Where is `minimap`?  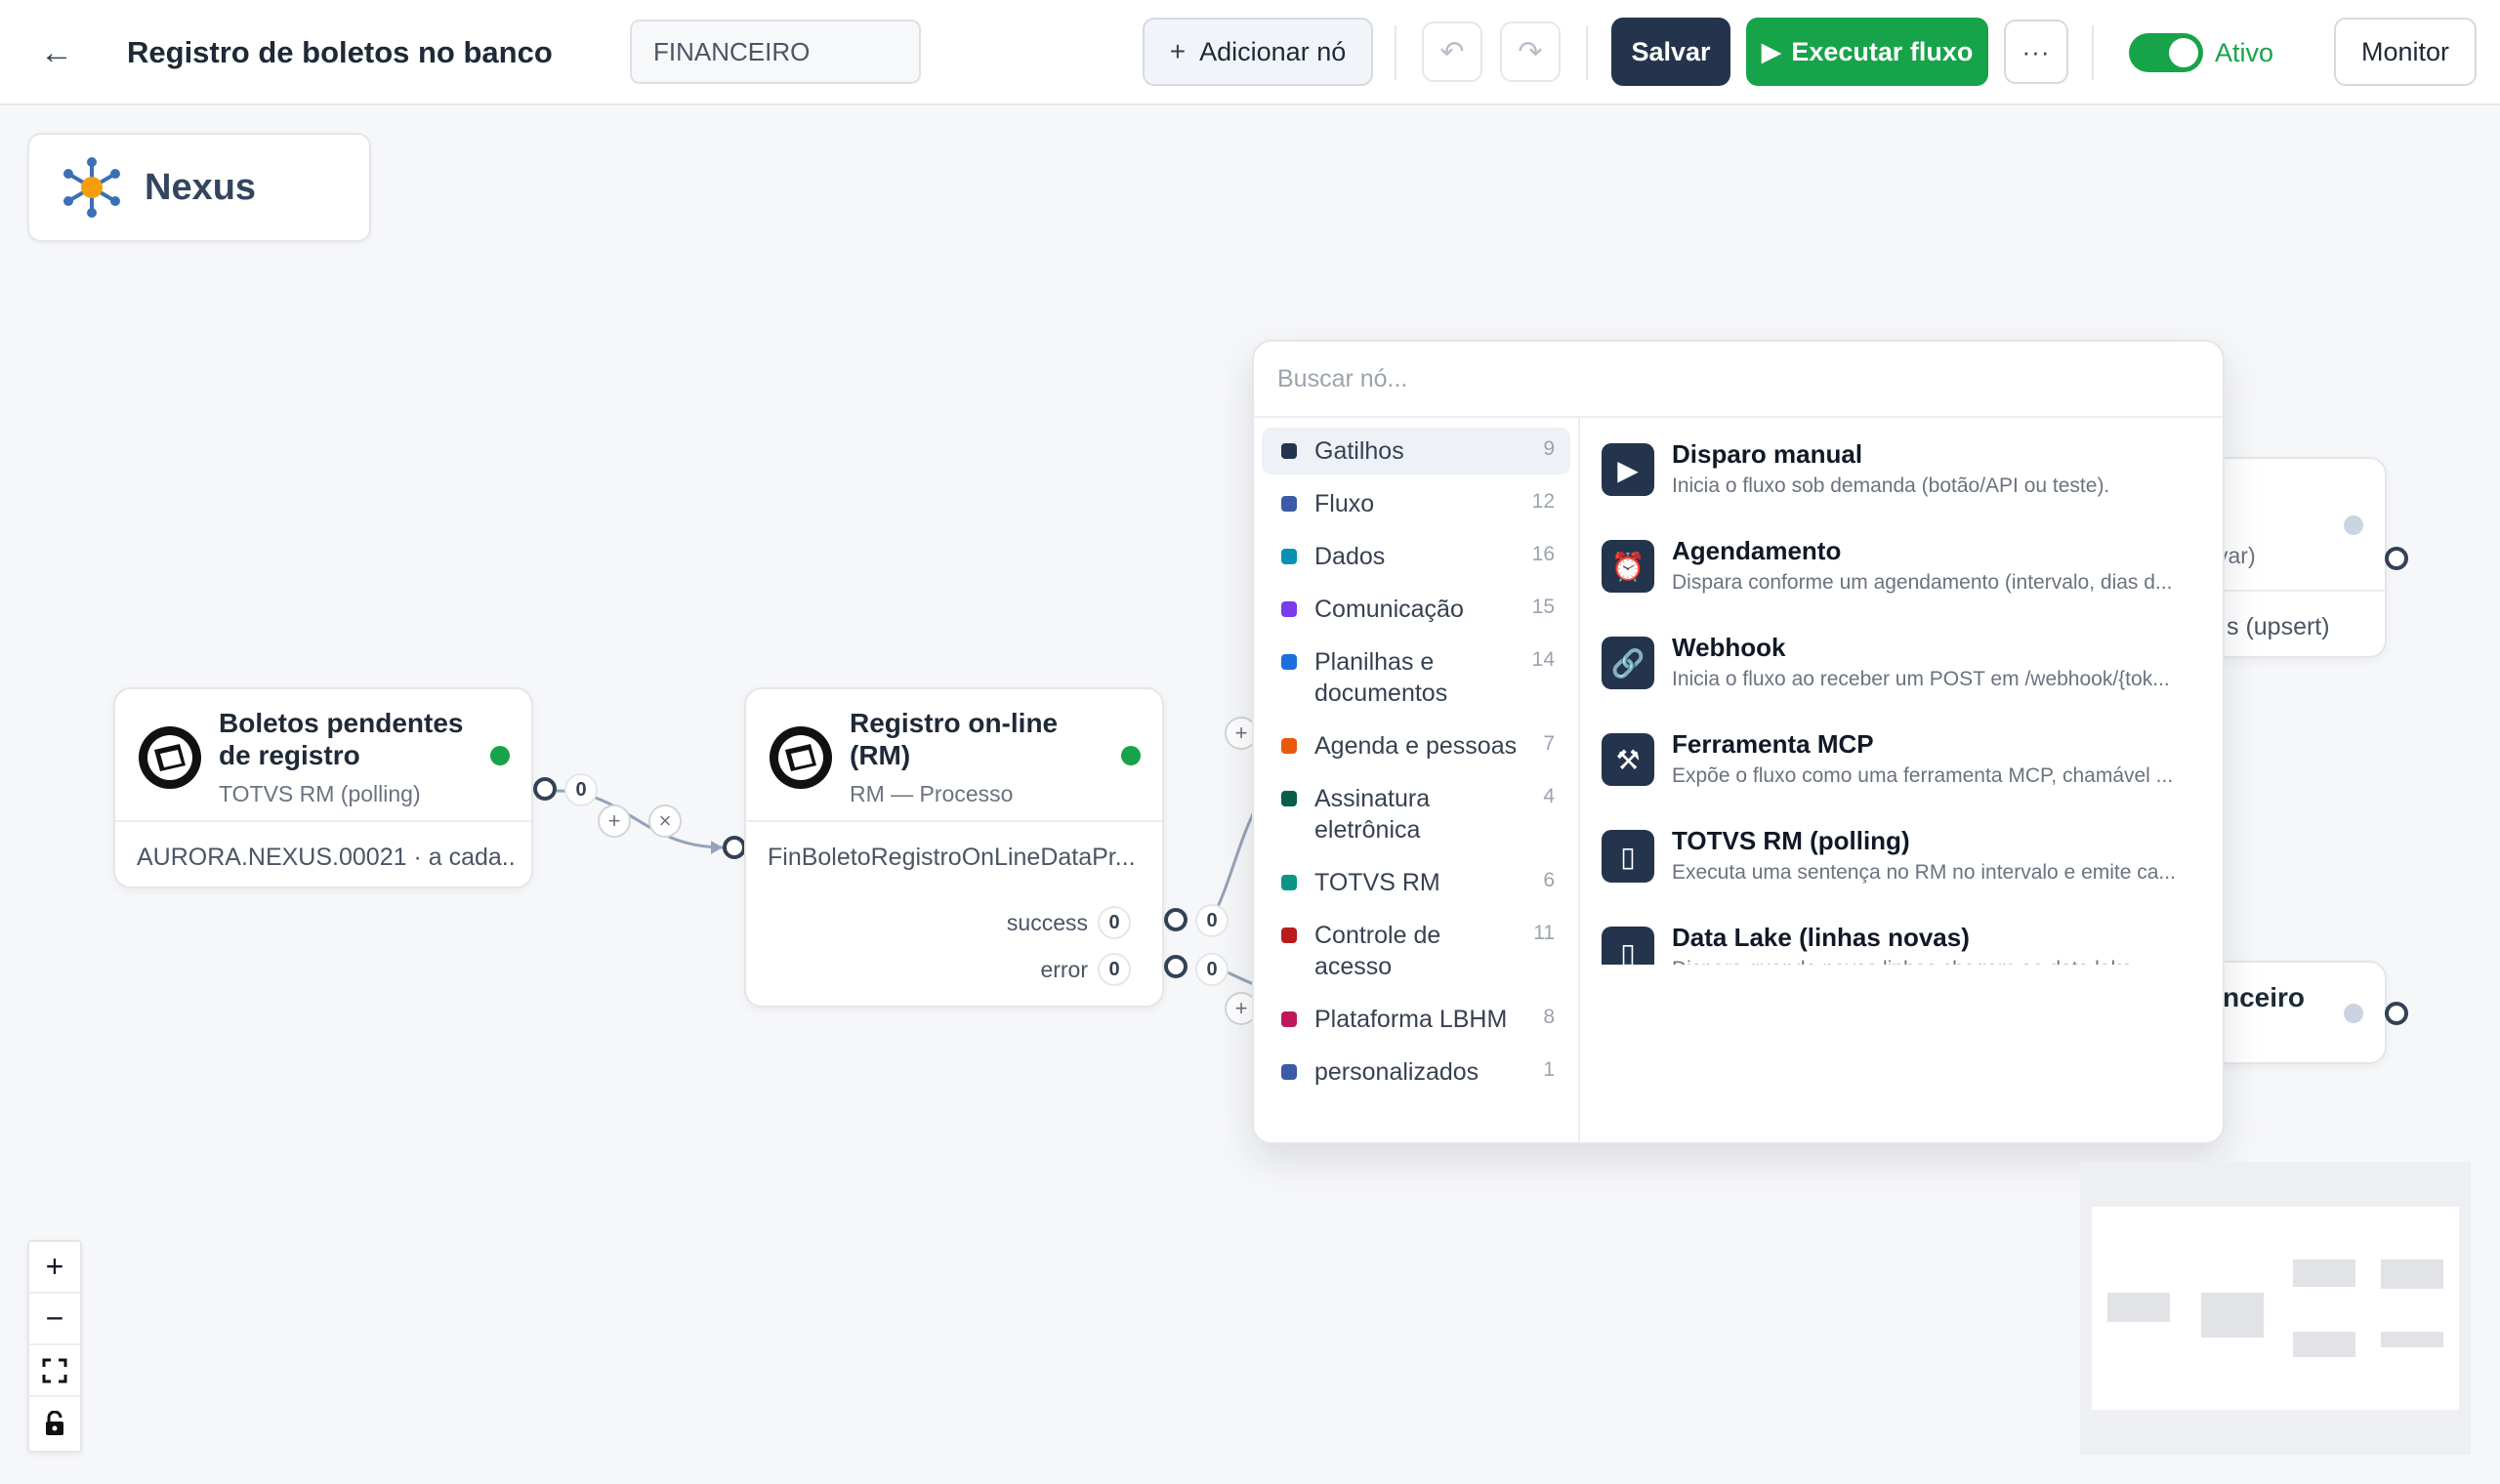
minimap is located at coordinates (2275, 1308).